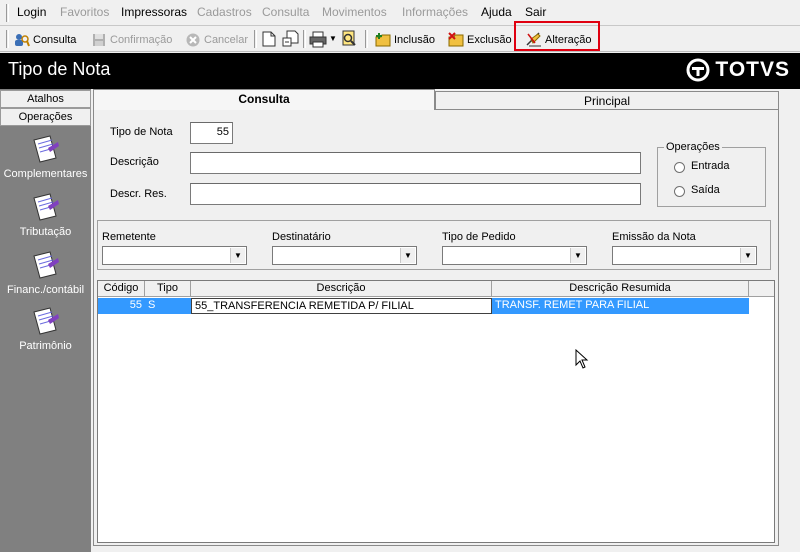 This screenshot has width=800, height=552. I want to click on menu-sair: Sair, so click(535, 12).